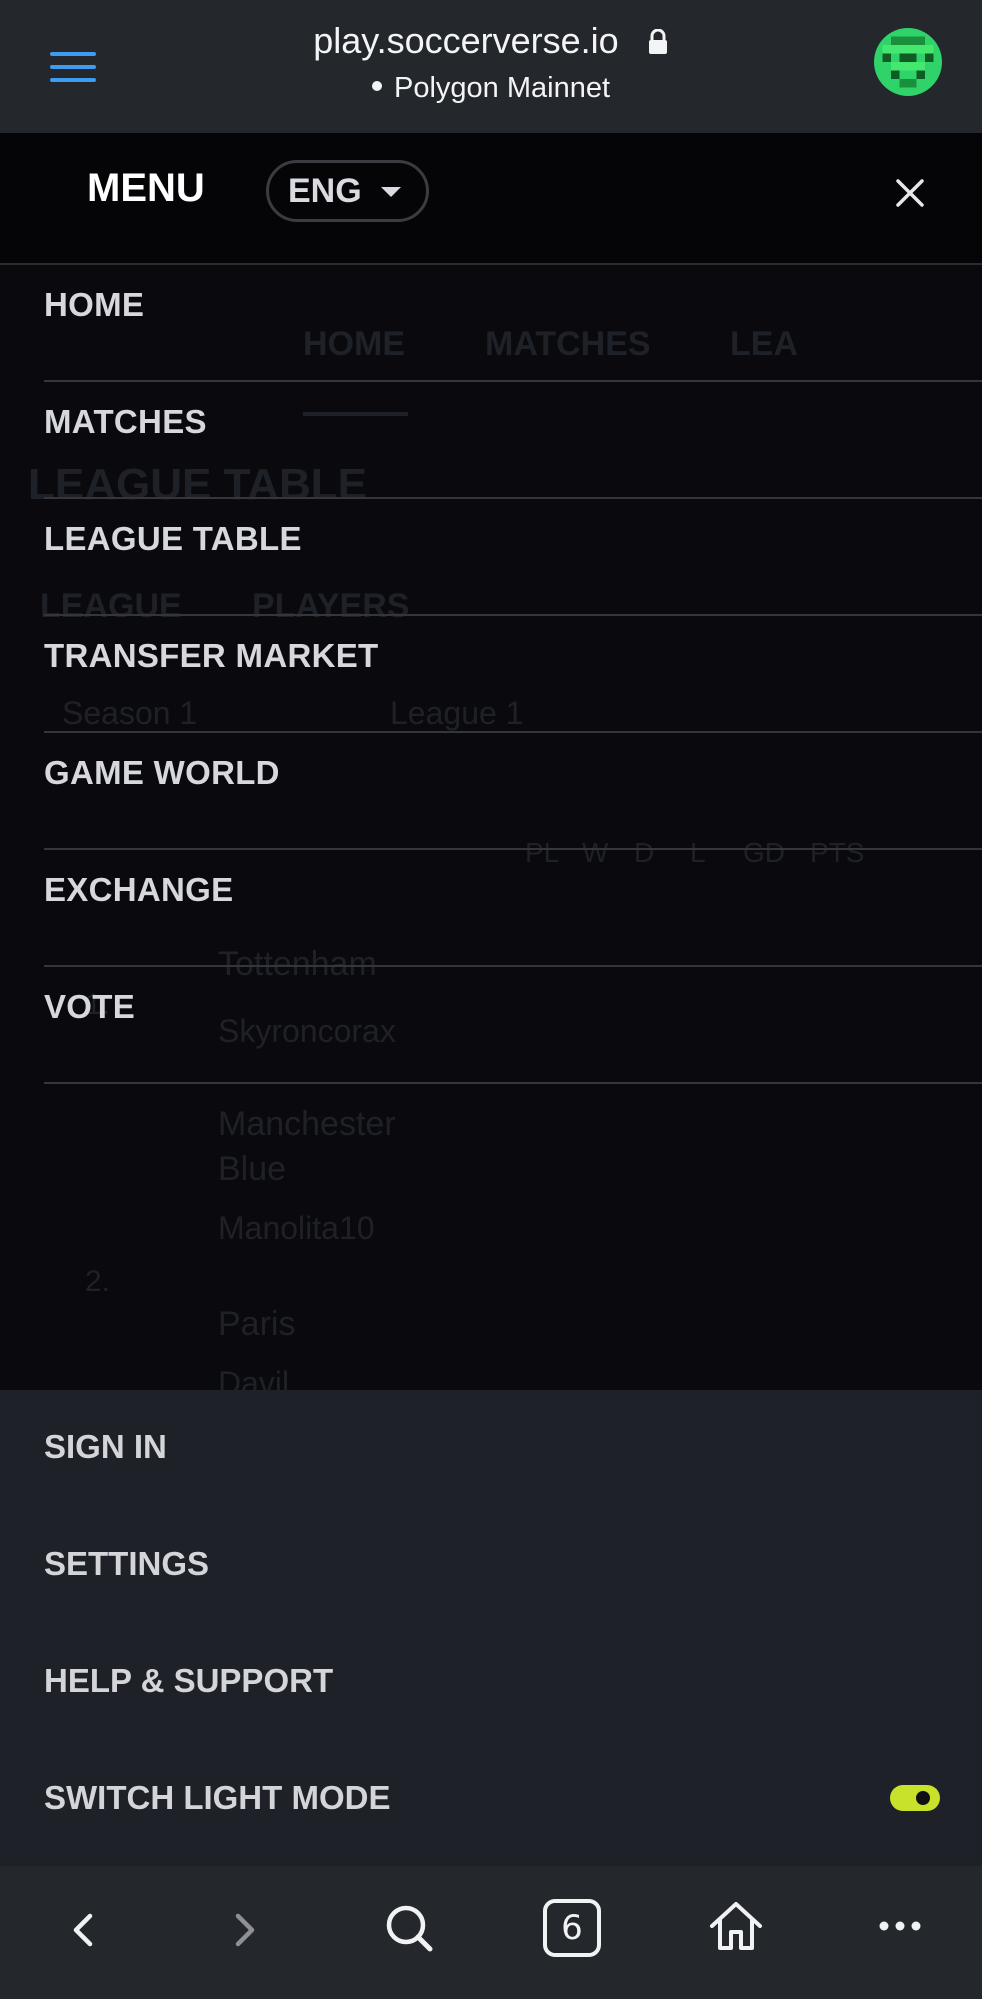 The width and height of the screenshot is (982, 1999). I want to click on tabs-button: 6, so click(572, 1928).